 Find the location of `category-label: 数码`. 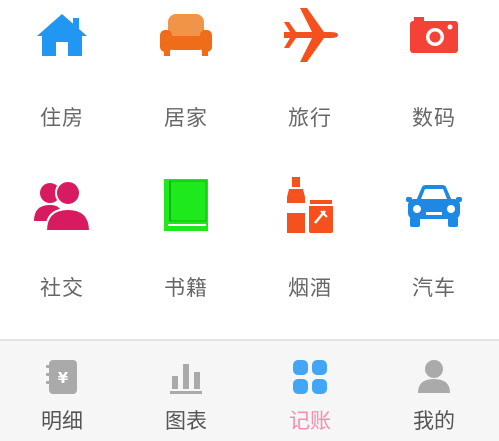

category-label: 数码 is located at coordinates (434, 118).